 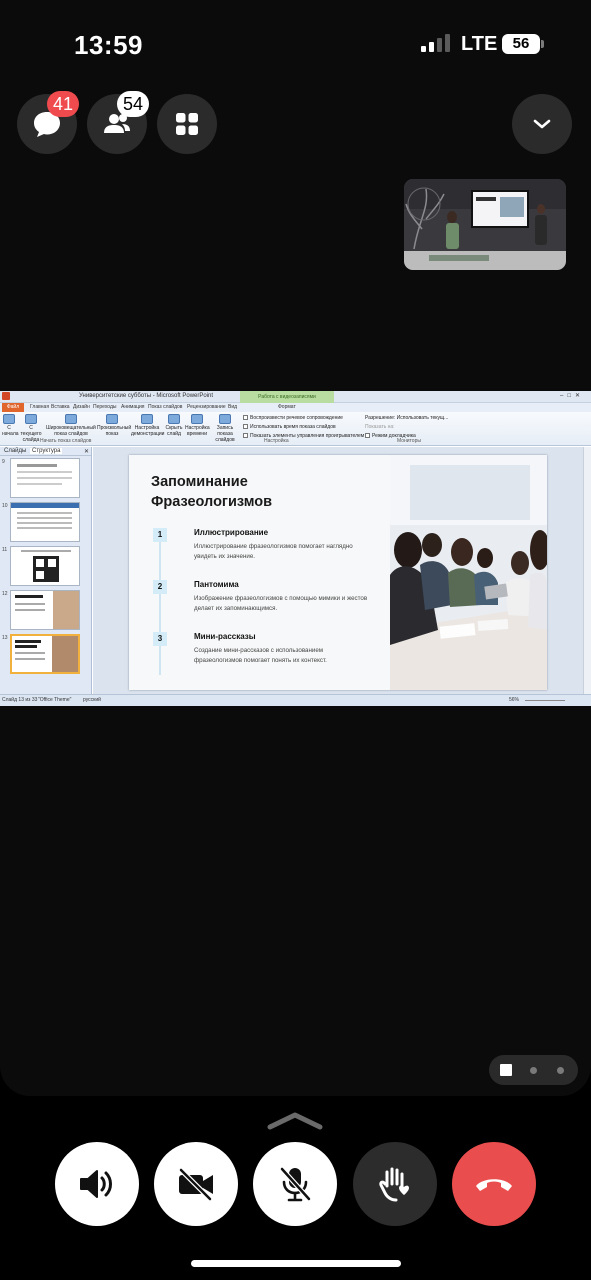 I want to click on thumb-number: 10, so click(x=5, y=506).